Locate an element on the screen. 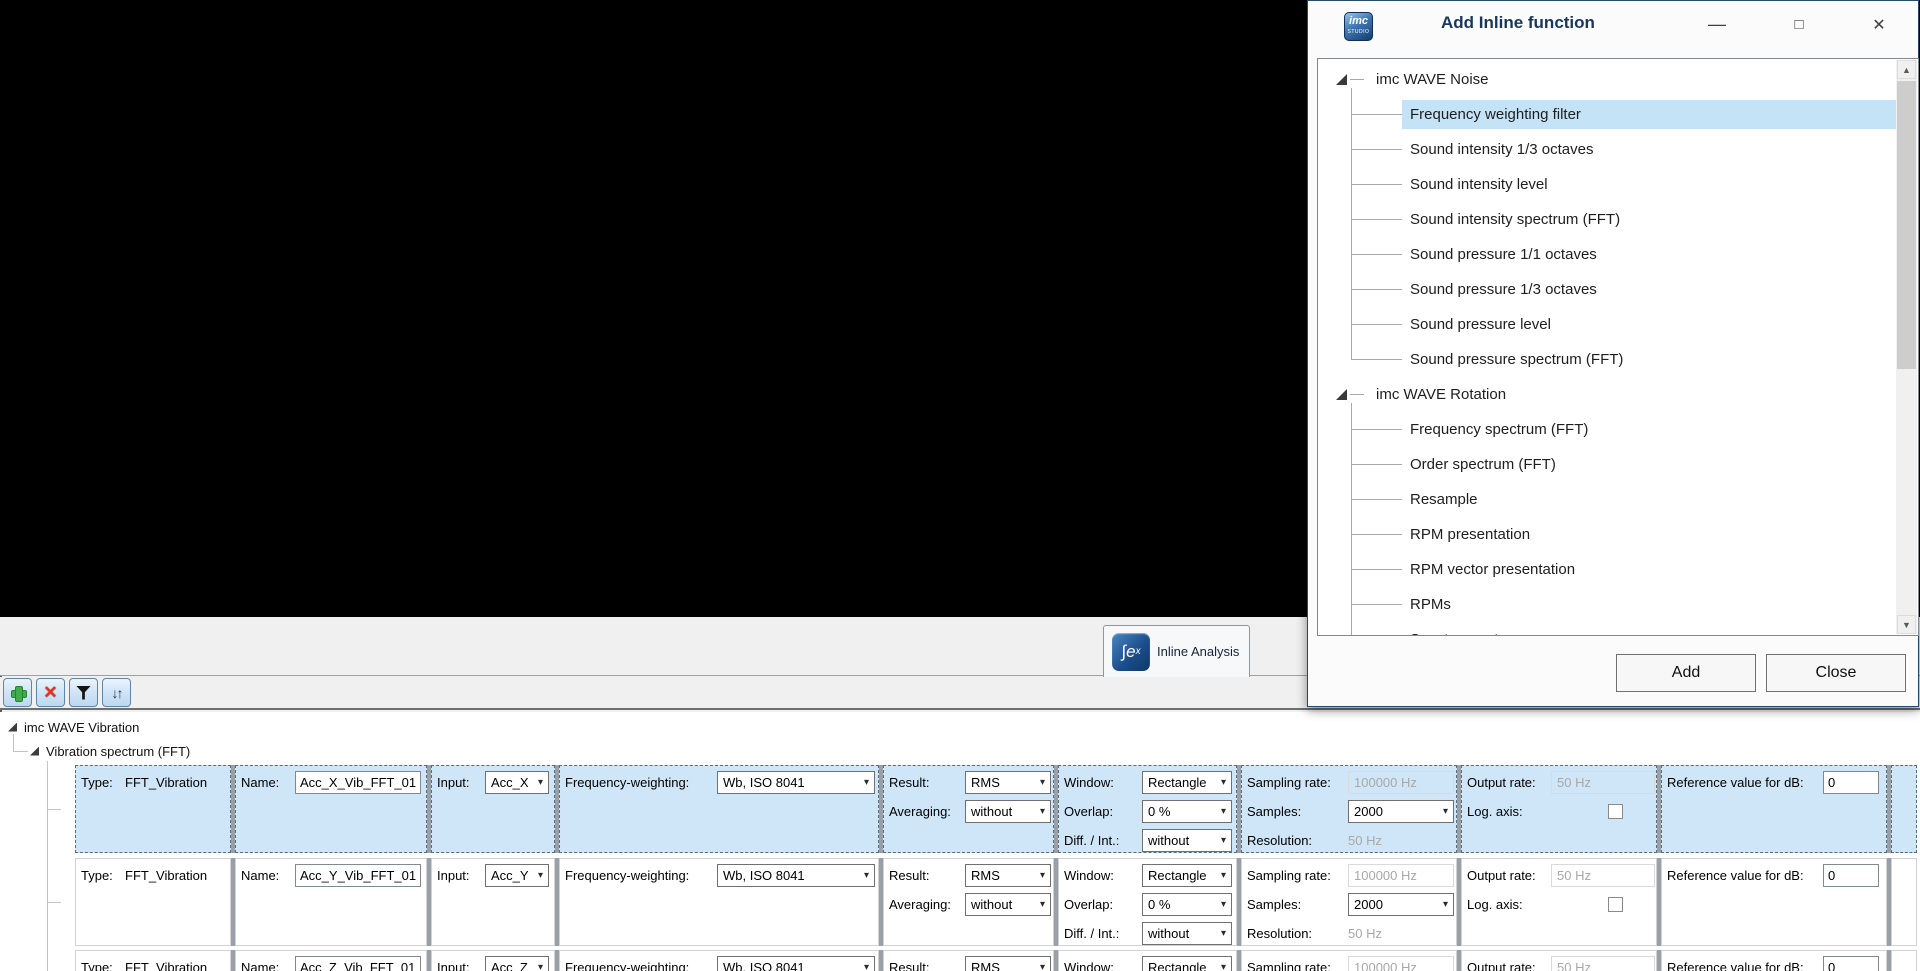 The height and width of the screenshot is (971, 1920). scroll-up-icon: ▲ is located at coordinates (1906, 69).